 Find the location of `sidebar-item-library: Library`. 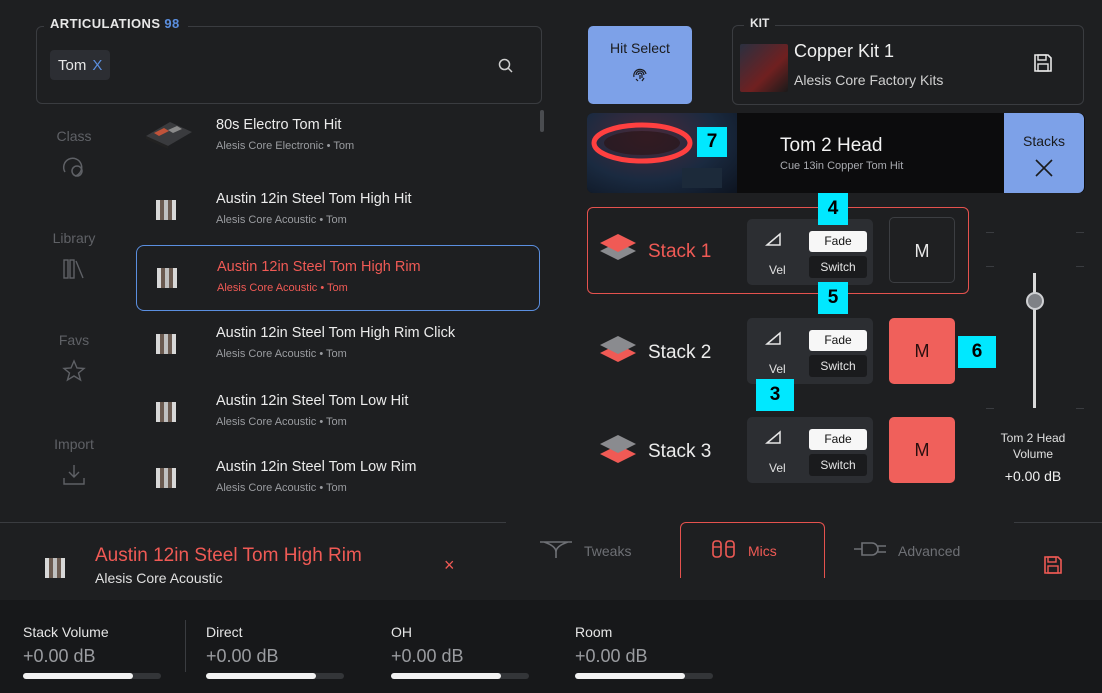

sidebar-item-library: Library is located at coordinates (74, 256).